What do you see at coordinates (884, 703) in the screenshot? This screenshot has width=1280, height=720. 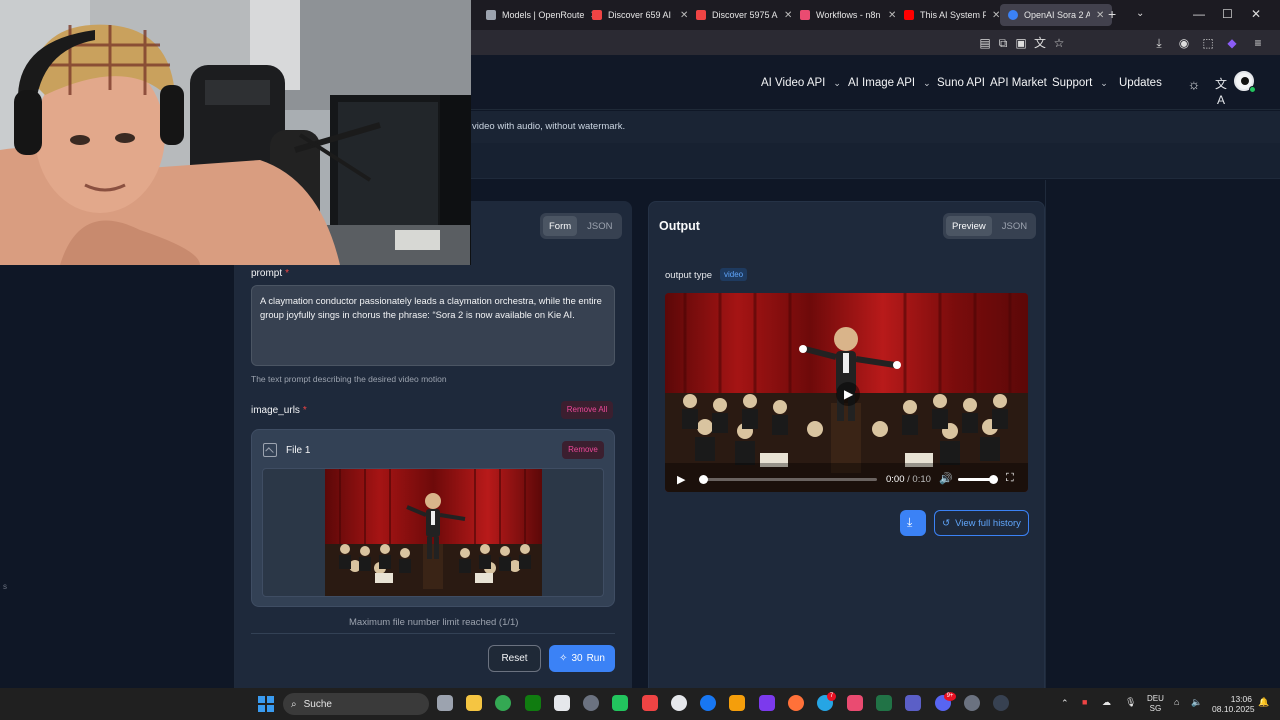 I see `excel-icon` at bounding box center [884, 703].